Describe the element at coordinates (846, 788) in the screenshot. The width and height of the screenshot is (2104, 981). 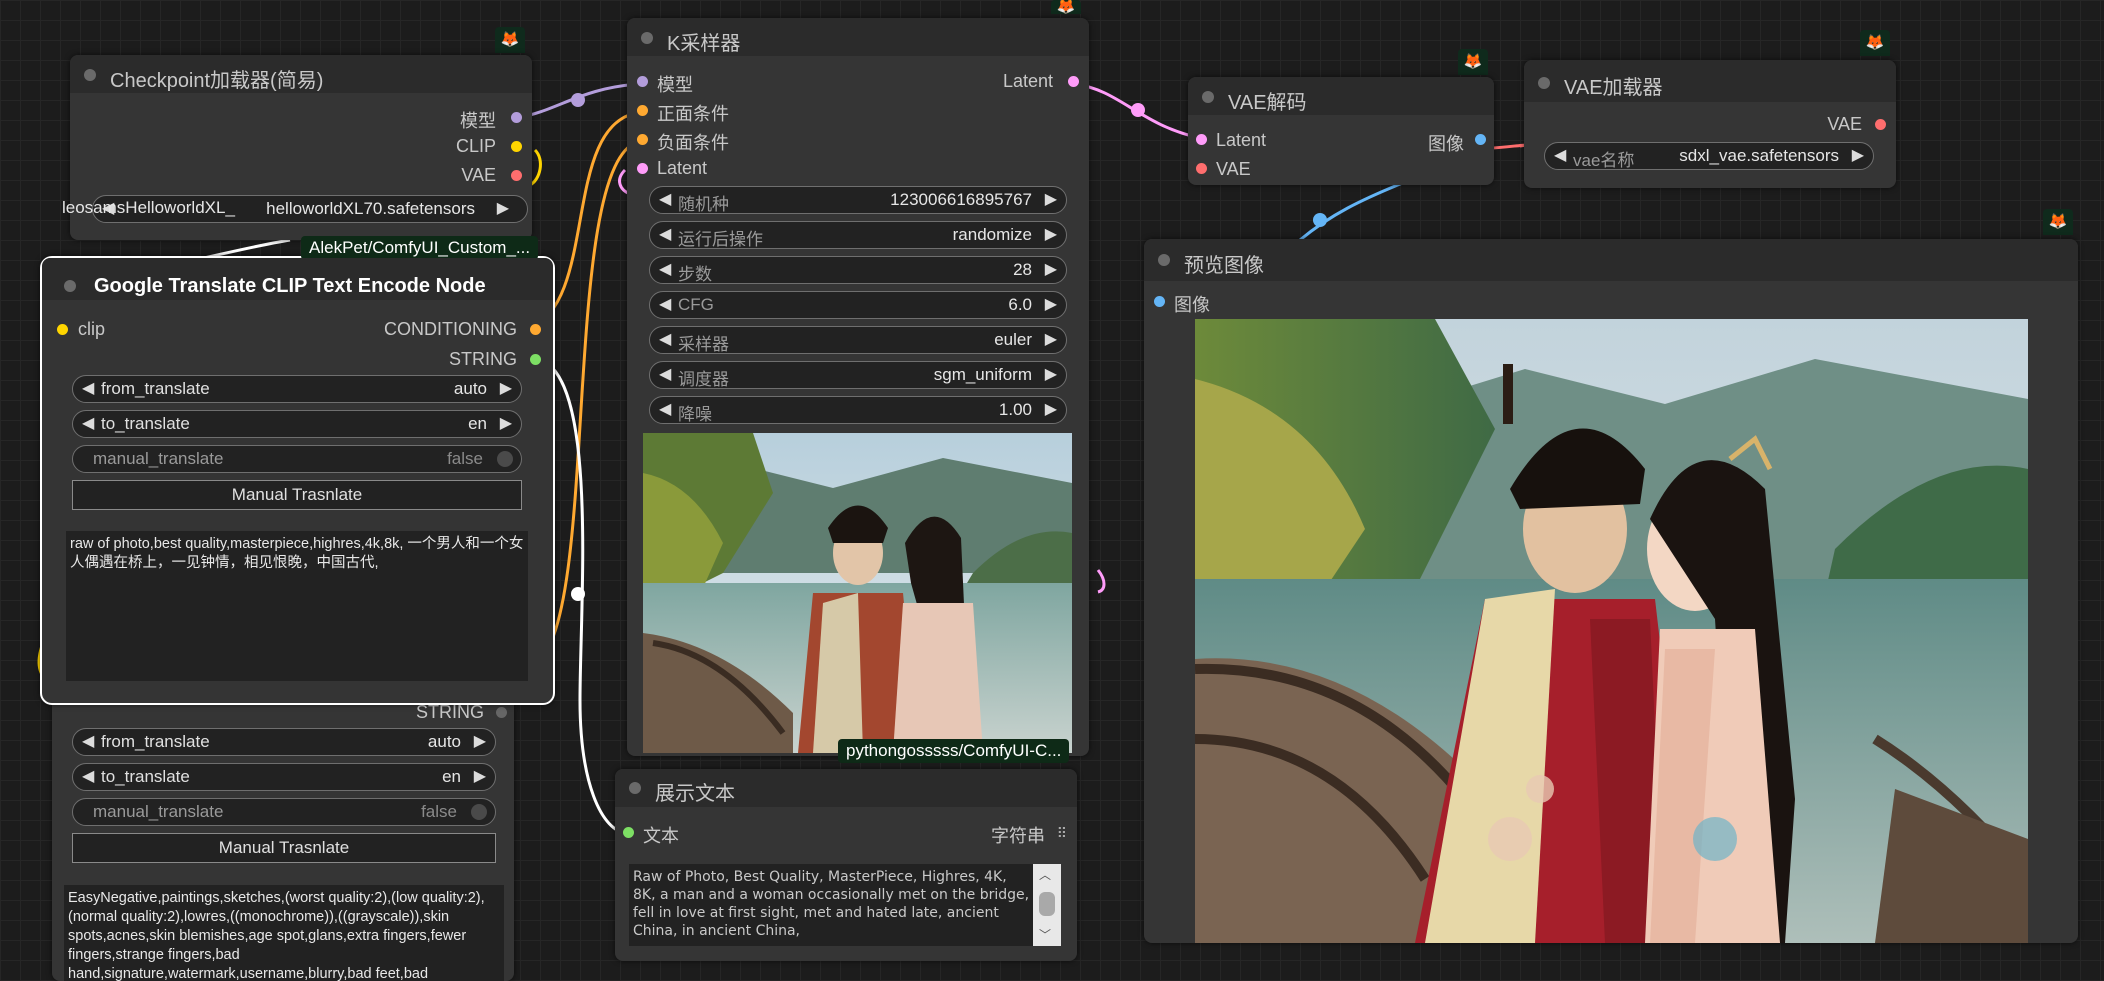
I see `node-title-bar: 展示文本` at that location.